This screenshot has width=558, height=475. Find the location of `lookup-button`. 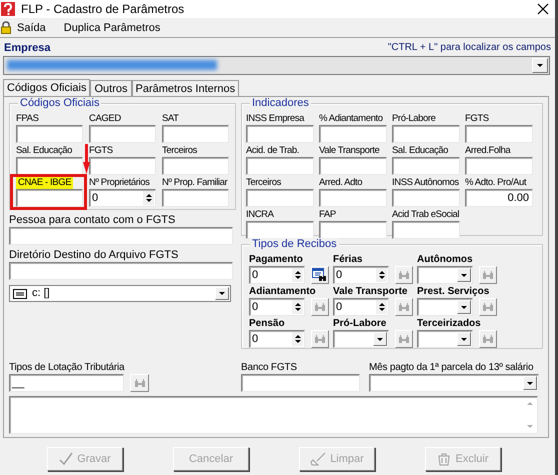

lookup-button is located at coordinates (320, 275).